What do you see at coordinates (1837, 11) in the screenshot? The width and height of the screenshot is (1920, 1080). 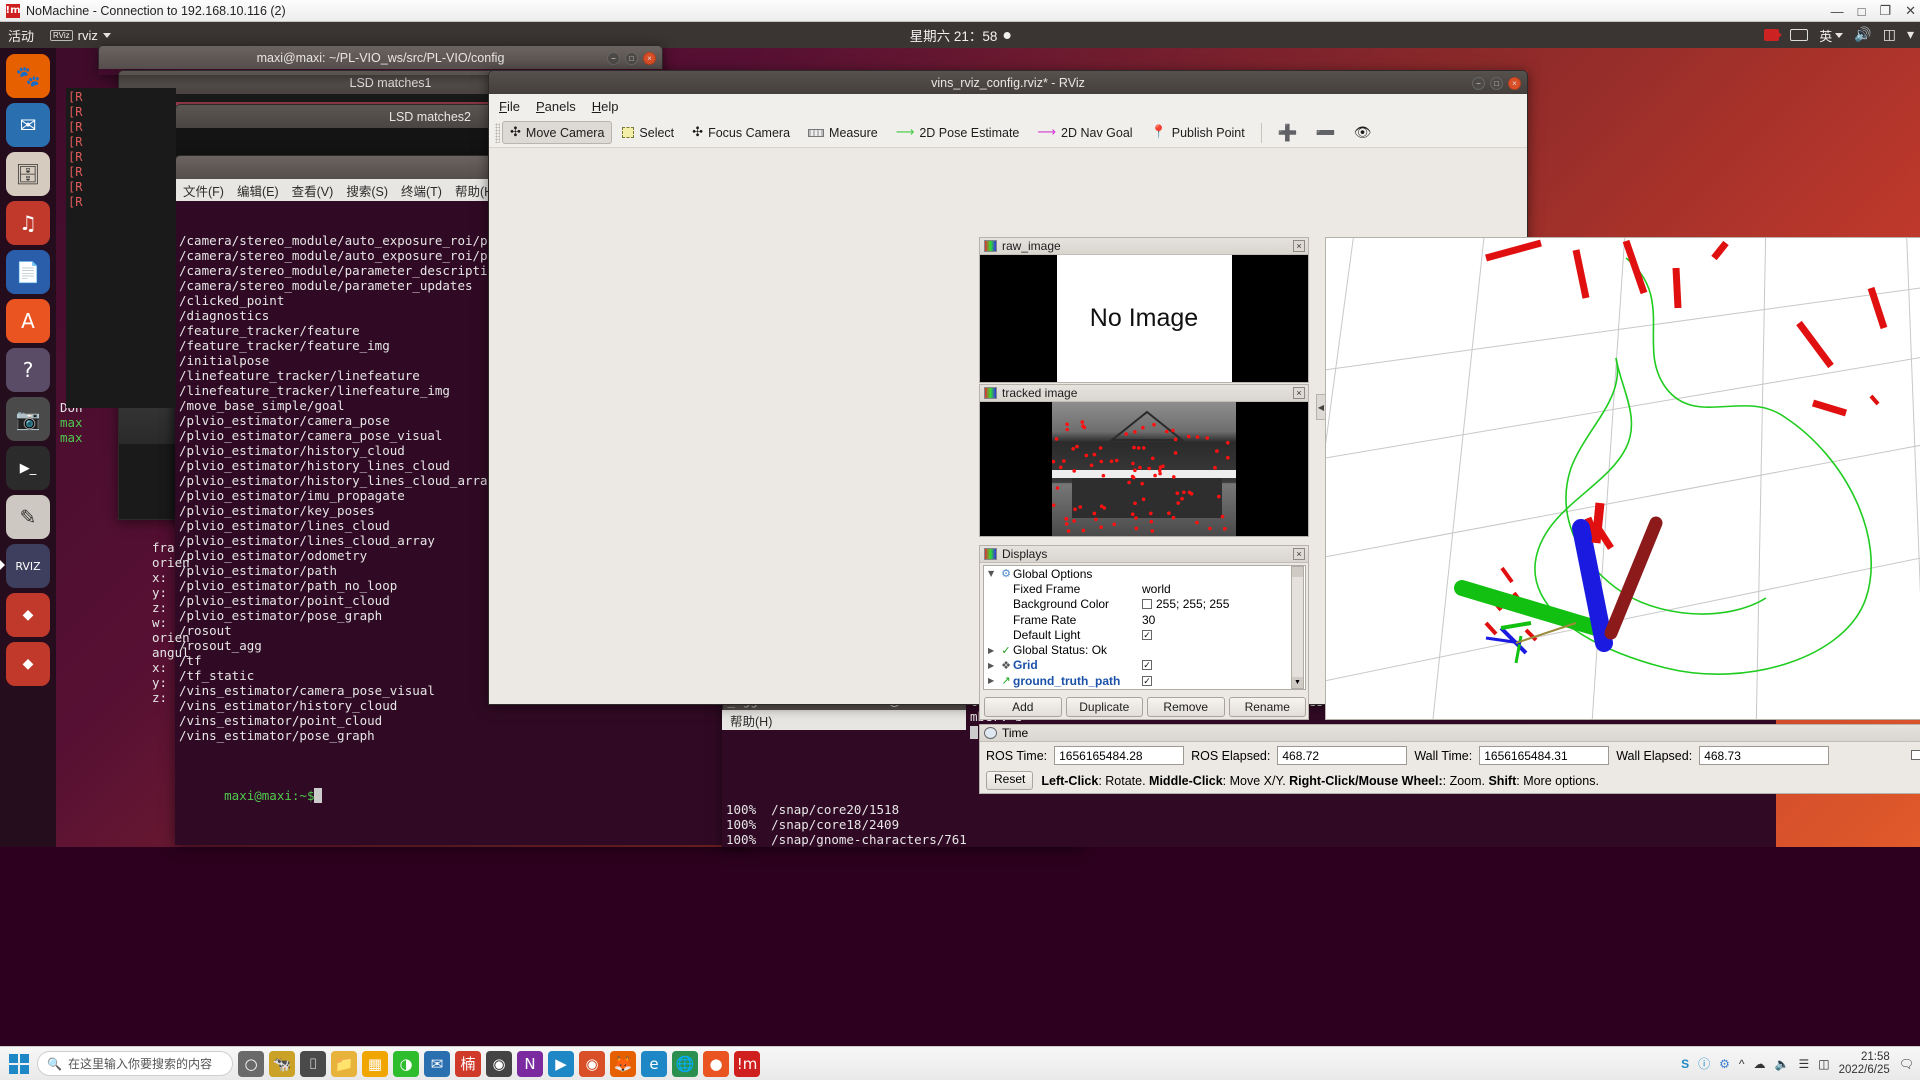 I see `minimize-button: —` at bounding box center [1837, 11].